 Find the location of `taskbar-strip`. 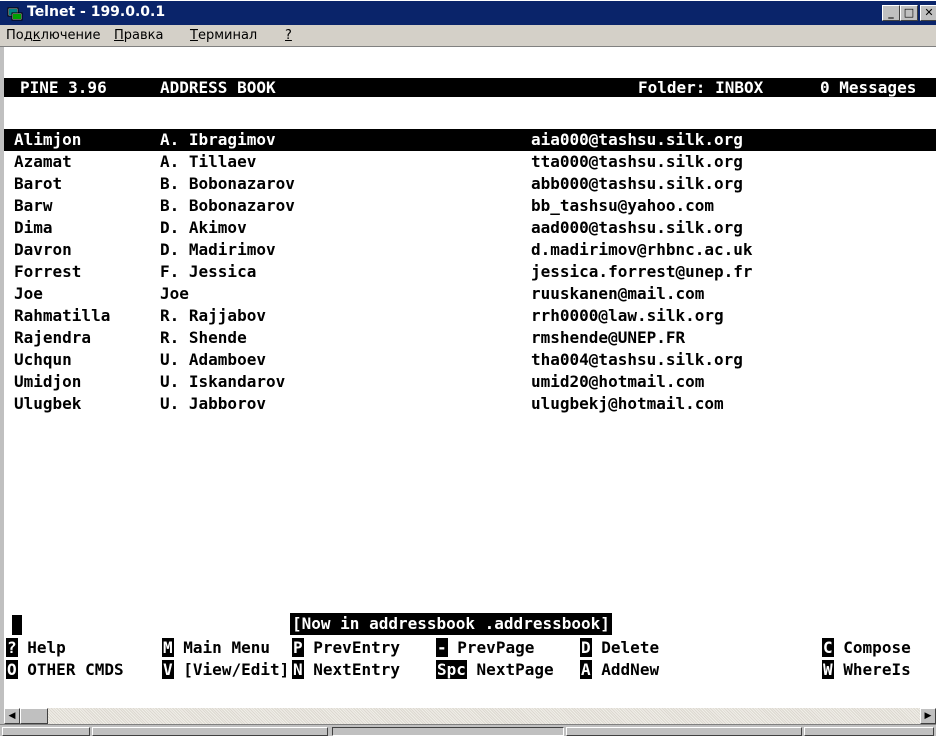

taskbar-strip is located at coordinates (468, 730).